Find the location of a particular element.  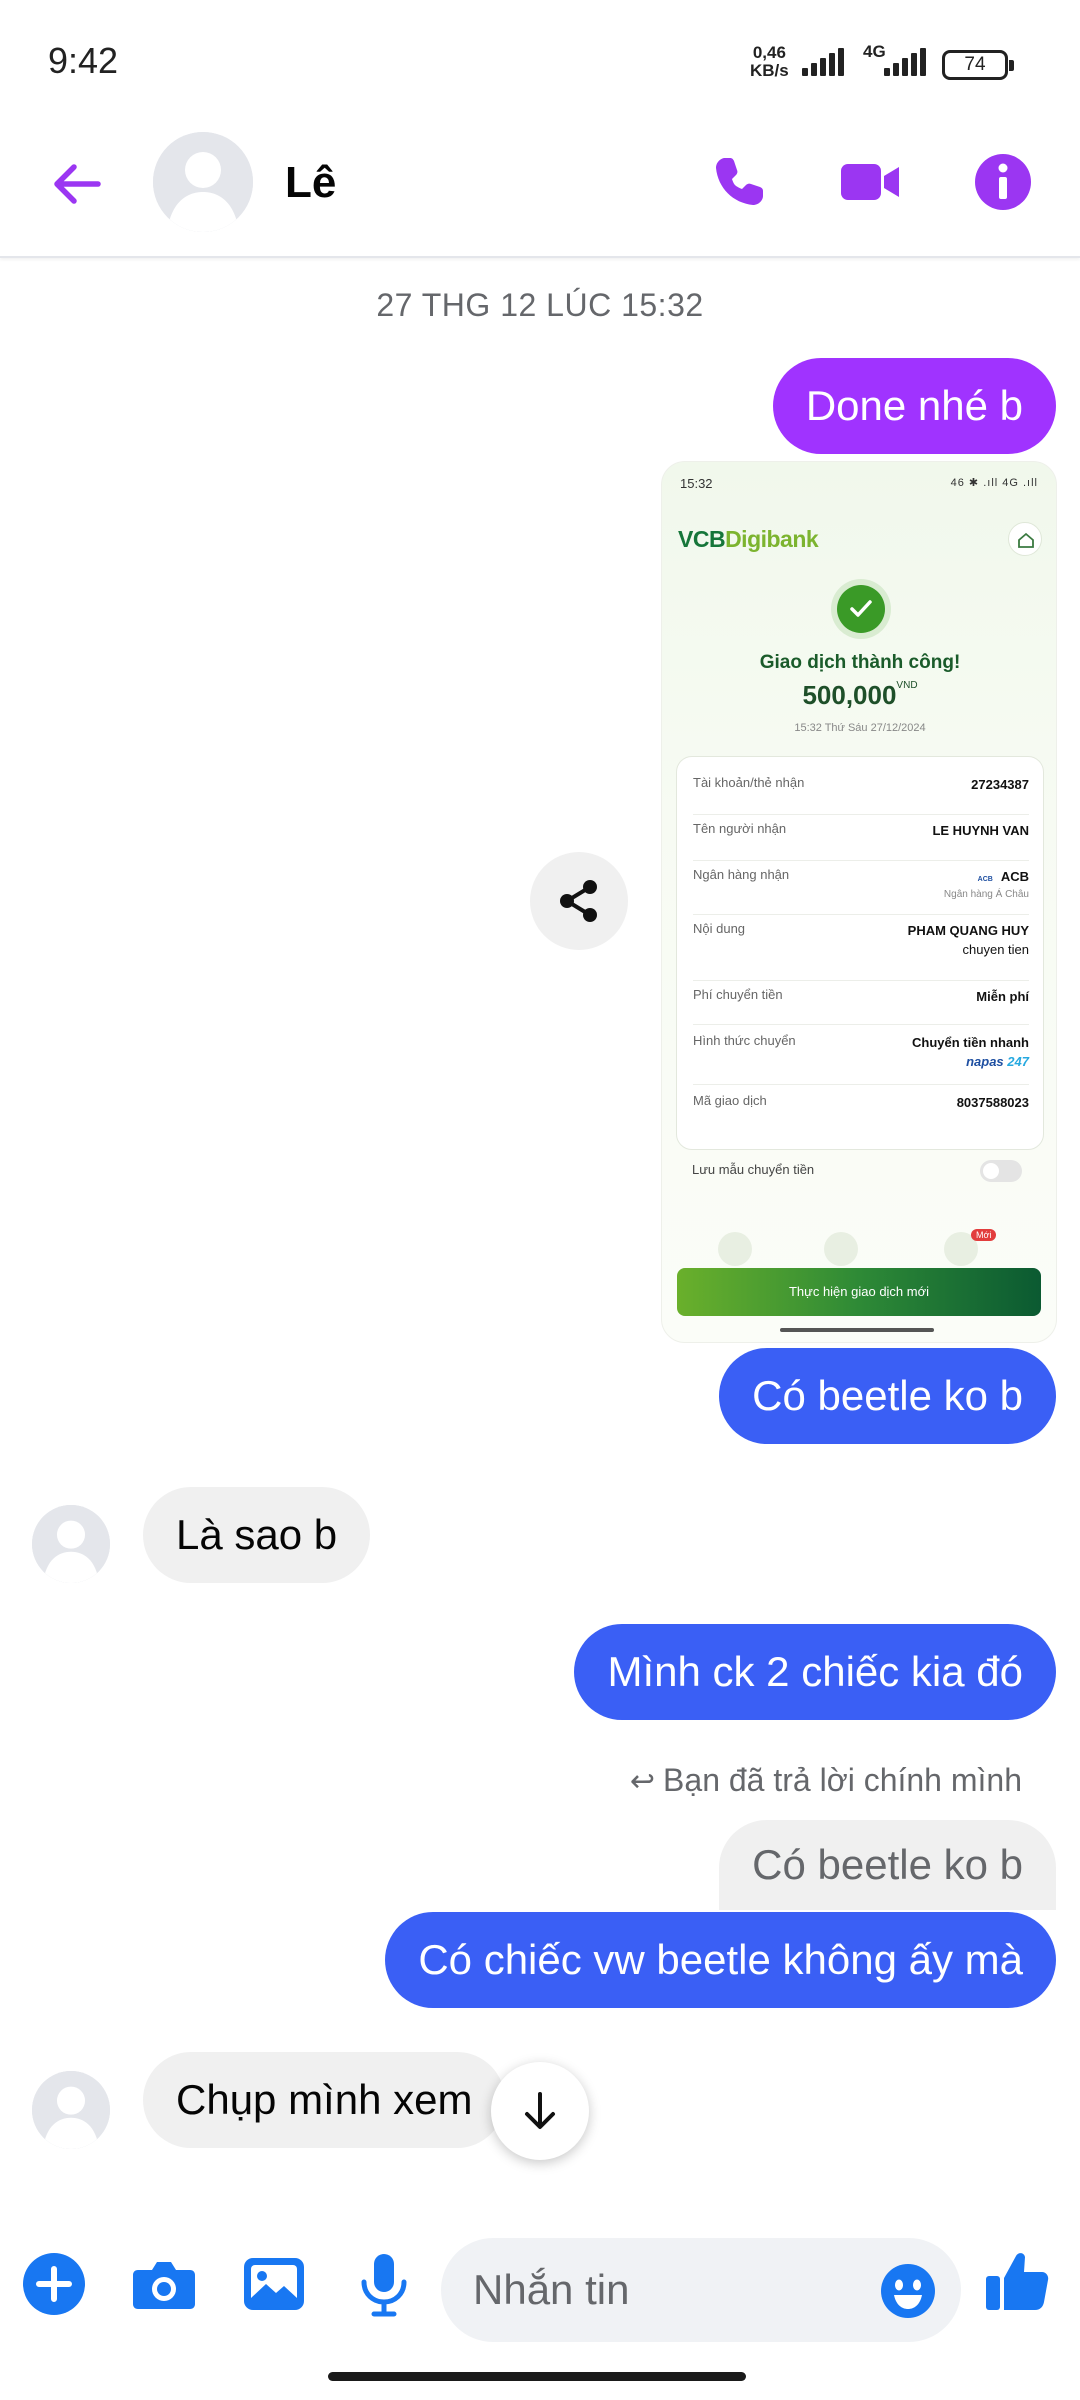

receipt-home-icon is located at coordinates (1025, 539).